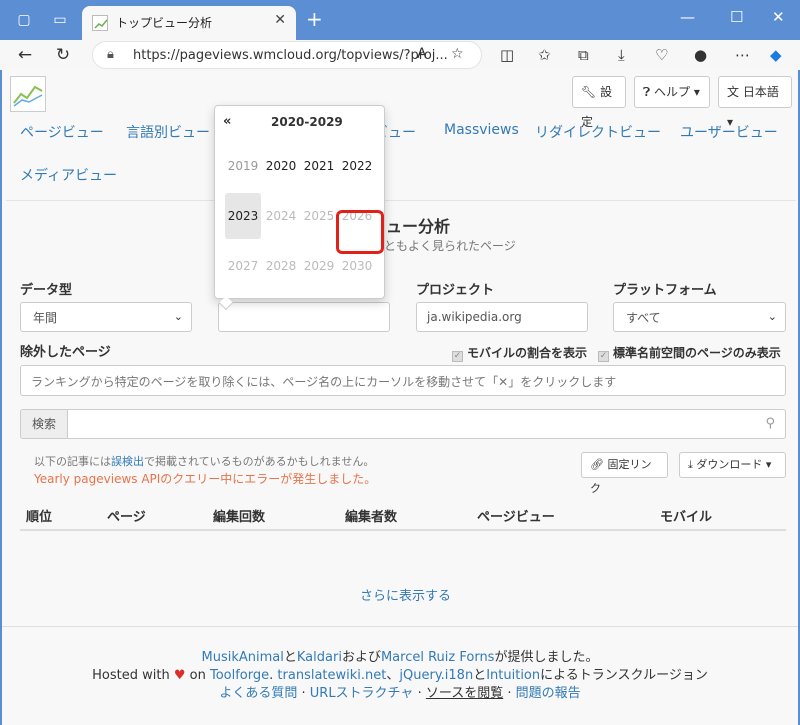  Describe the element at coordinates (24, 20) in the screenshot. I see `workspaces-icon: ▢` at that location.